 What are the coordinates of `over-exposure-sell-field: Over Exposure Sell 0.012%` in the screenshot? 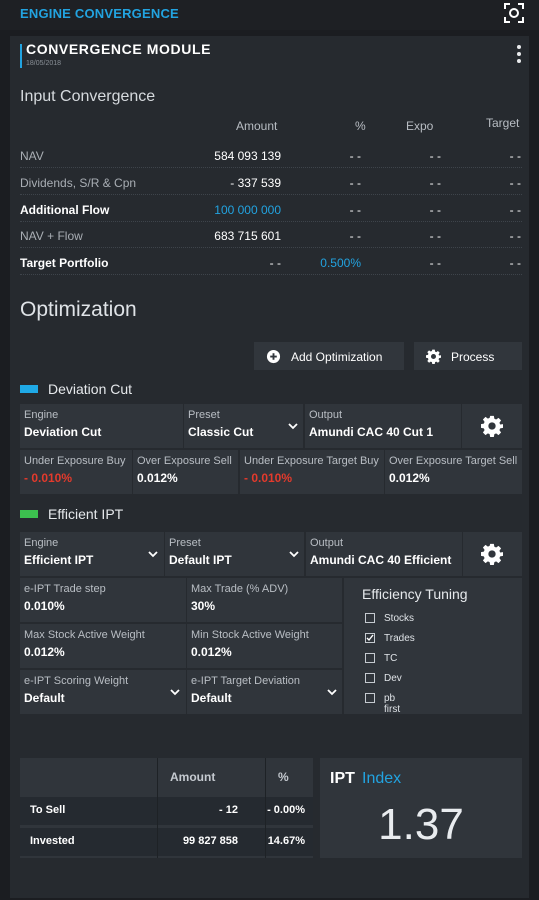 It's located at (185, 472).